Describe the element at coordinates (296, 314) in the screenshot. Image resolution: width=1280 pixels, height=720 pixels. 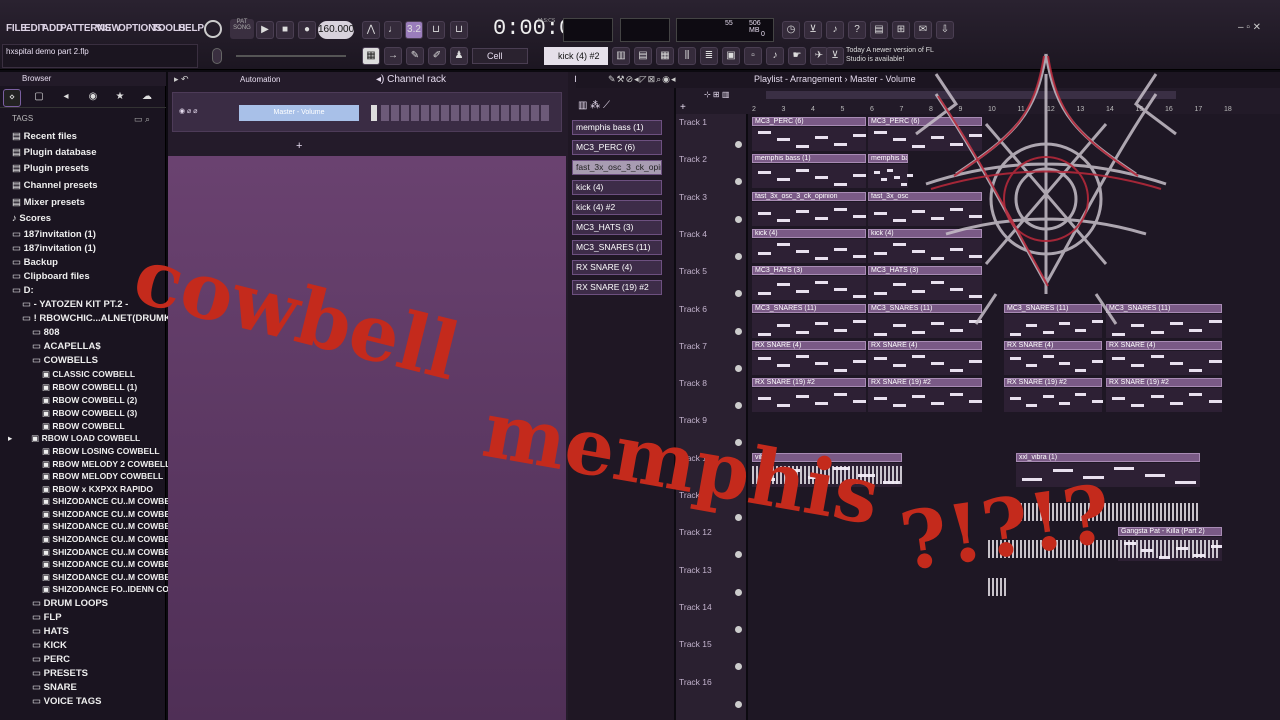
I see `overlay-cowbell: cowbell` at that location.